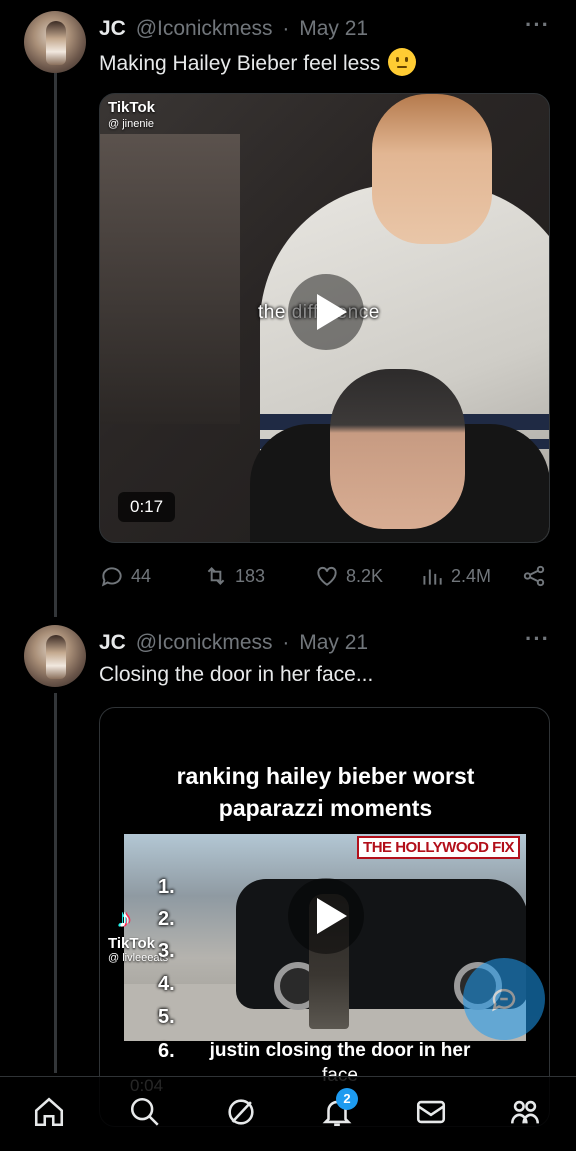 The width and height of the screenshot is (576, 1151). What do you see at coordinates (166, 887) in the screenshot?
I see `rank-1: 1.` at bounding box center [166, 887].